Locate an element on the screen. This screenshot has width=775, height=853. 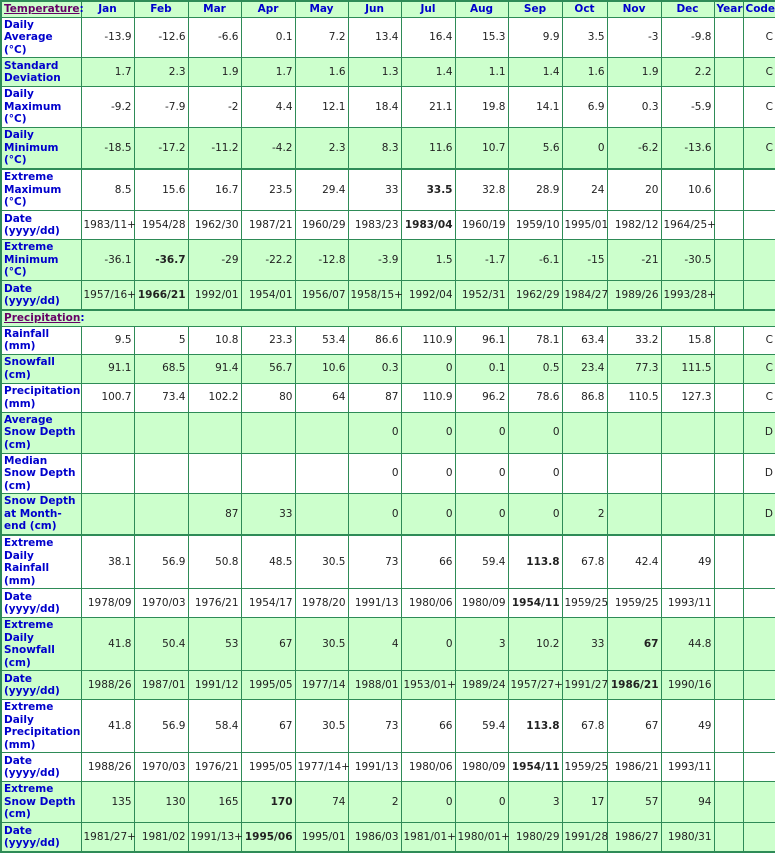
value-cell: -1.7 is located at coordinates (481, 260).